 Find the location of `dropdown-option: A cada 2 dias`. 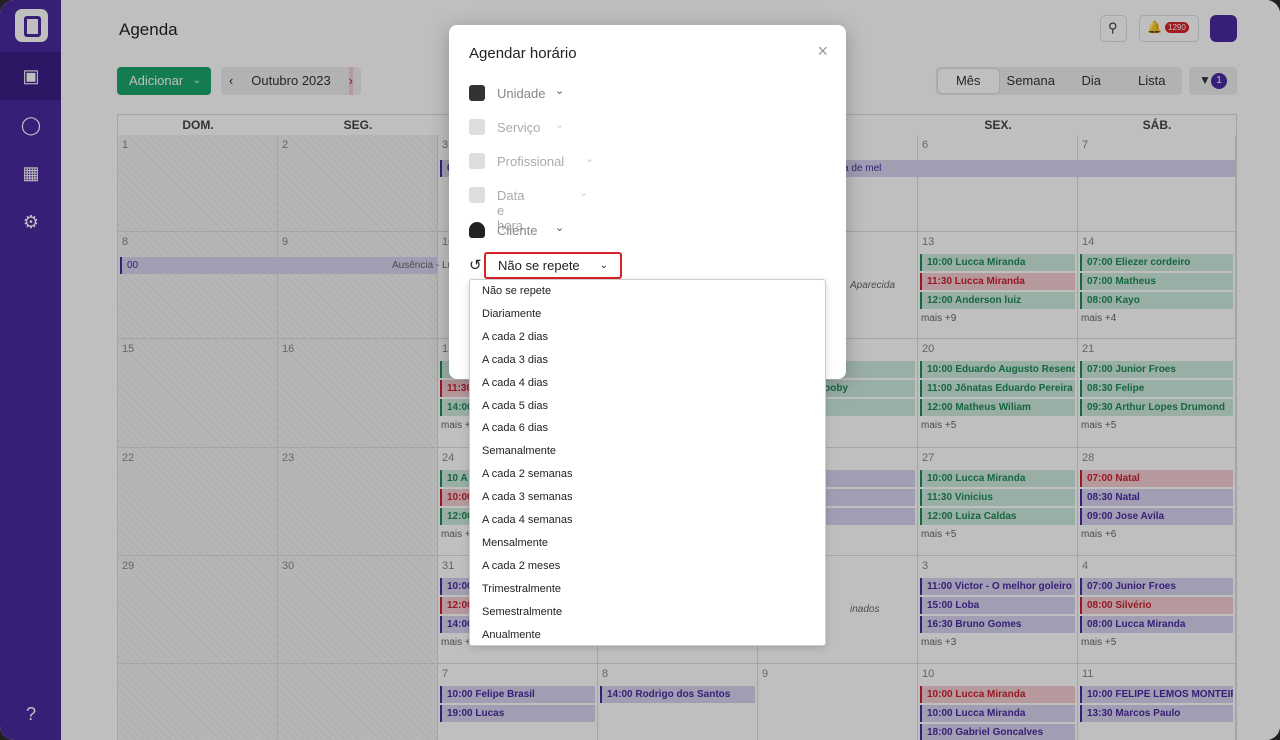

dropdown-option: A cada 2 dias is located at coordinates (515, 337).